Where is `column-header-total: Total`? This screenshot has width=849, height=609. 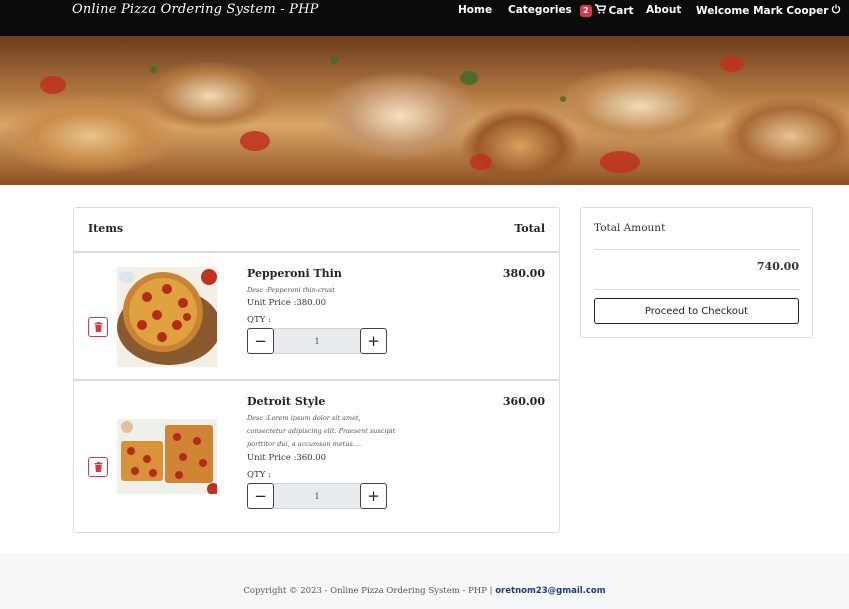 column-header-total: Total is located at coordinates (529, 228).